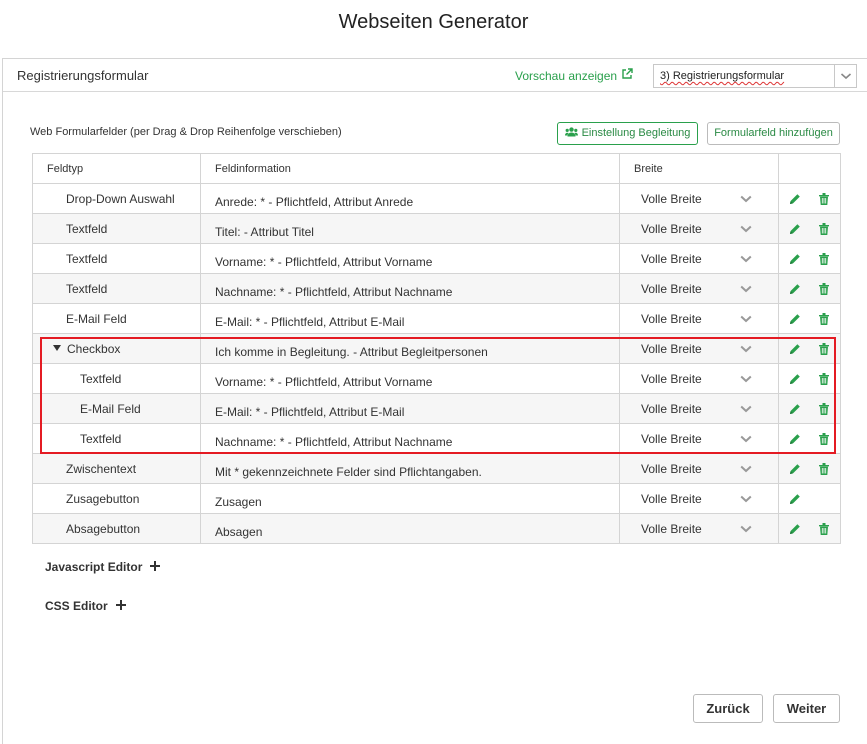 The height and width of the screenshot is (744, 867). What do you see at coordinates (120, 605) in the screenshot?
I see `plus-icon` at bounding box center [120, 605].